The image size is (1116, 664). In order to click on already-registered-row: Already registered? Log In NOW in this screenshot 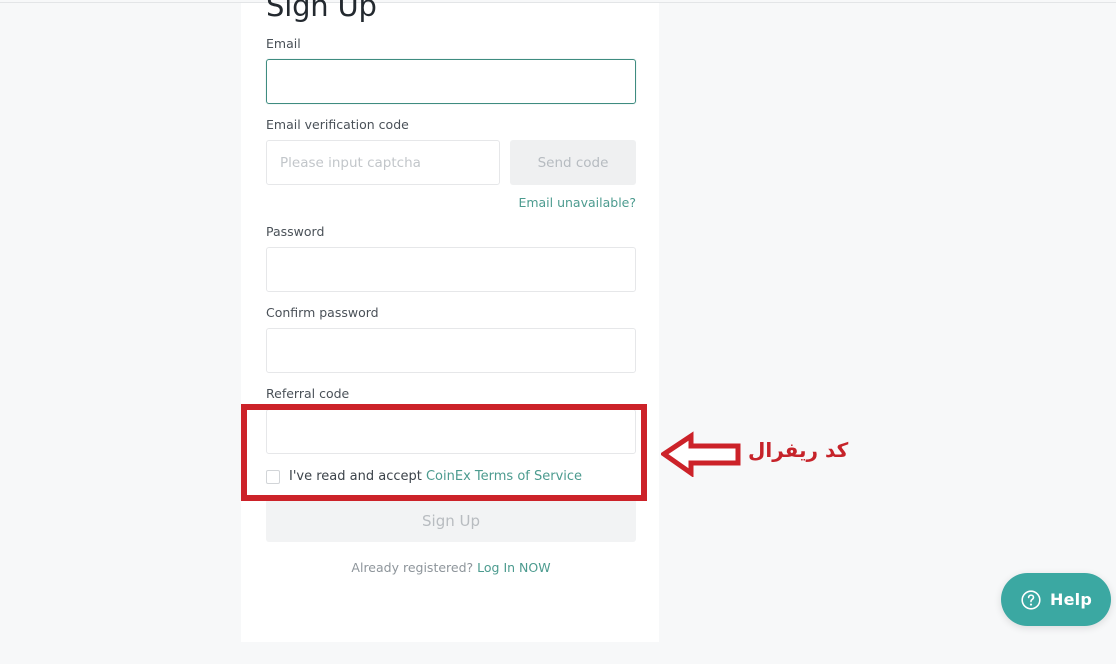, I will do `click(451, 567)`.